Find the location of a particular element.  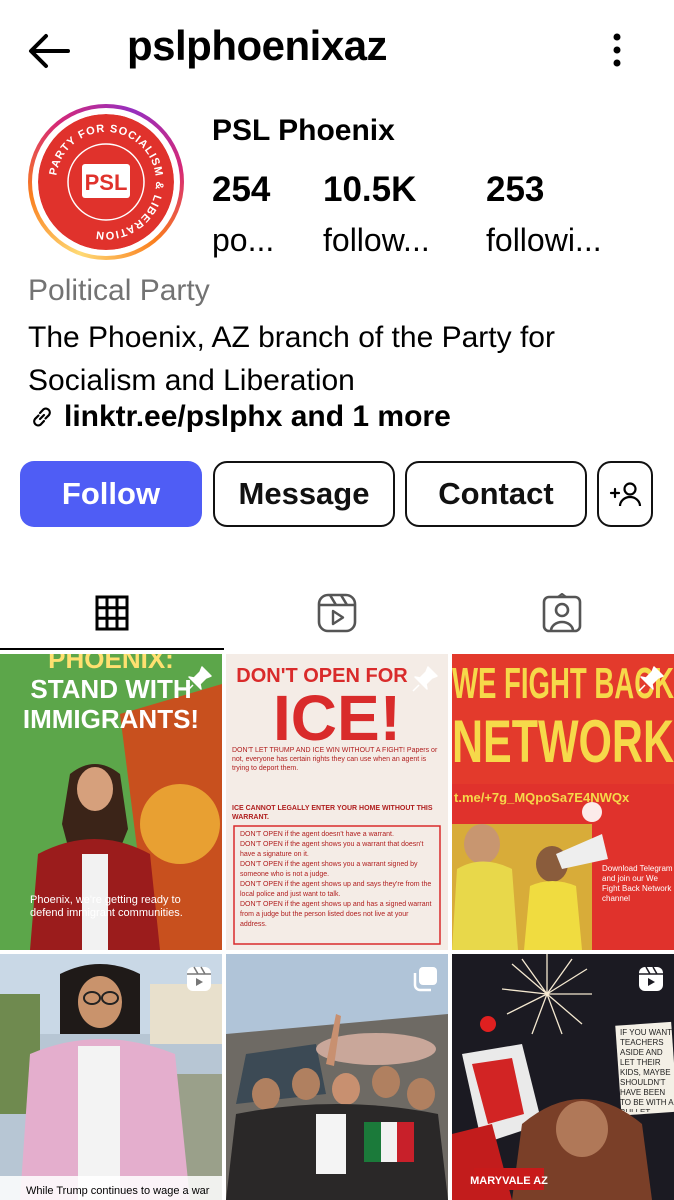

more-options-button is located at coordinates (617, 50).